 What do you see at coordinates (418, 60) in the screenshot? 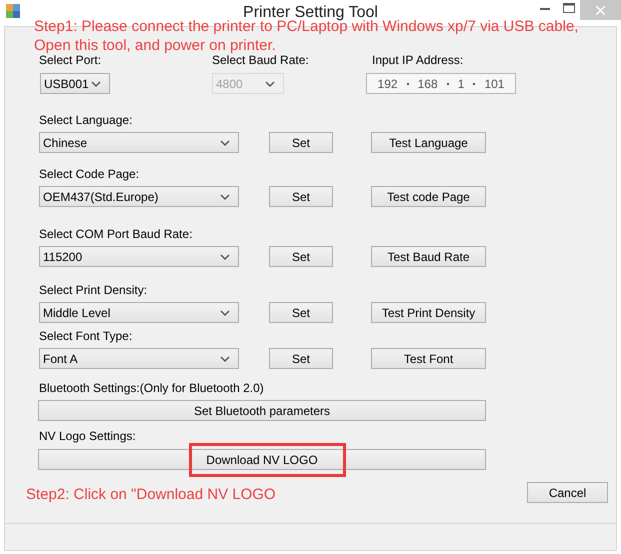
I see `field-label: Input IP Address:` at bounding box center [418, 60].